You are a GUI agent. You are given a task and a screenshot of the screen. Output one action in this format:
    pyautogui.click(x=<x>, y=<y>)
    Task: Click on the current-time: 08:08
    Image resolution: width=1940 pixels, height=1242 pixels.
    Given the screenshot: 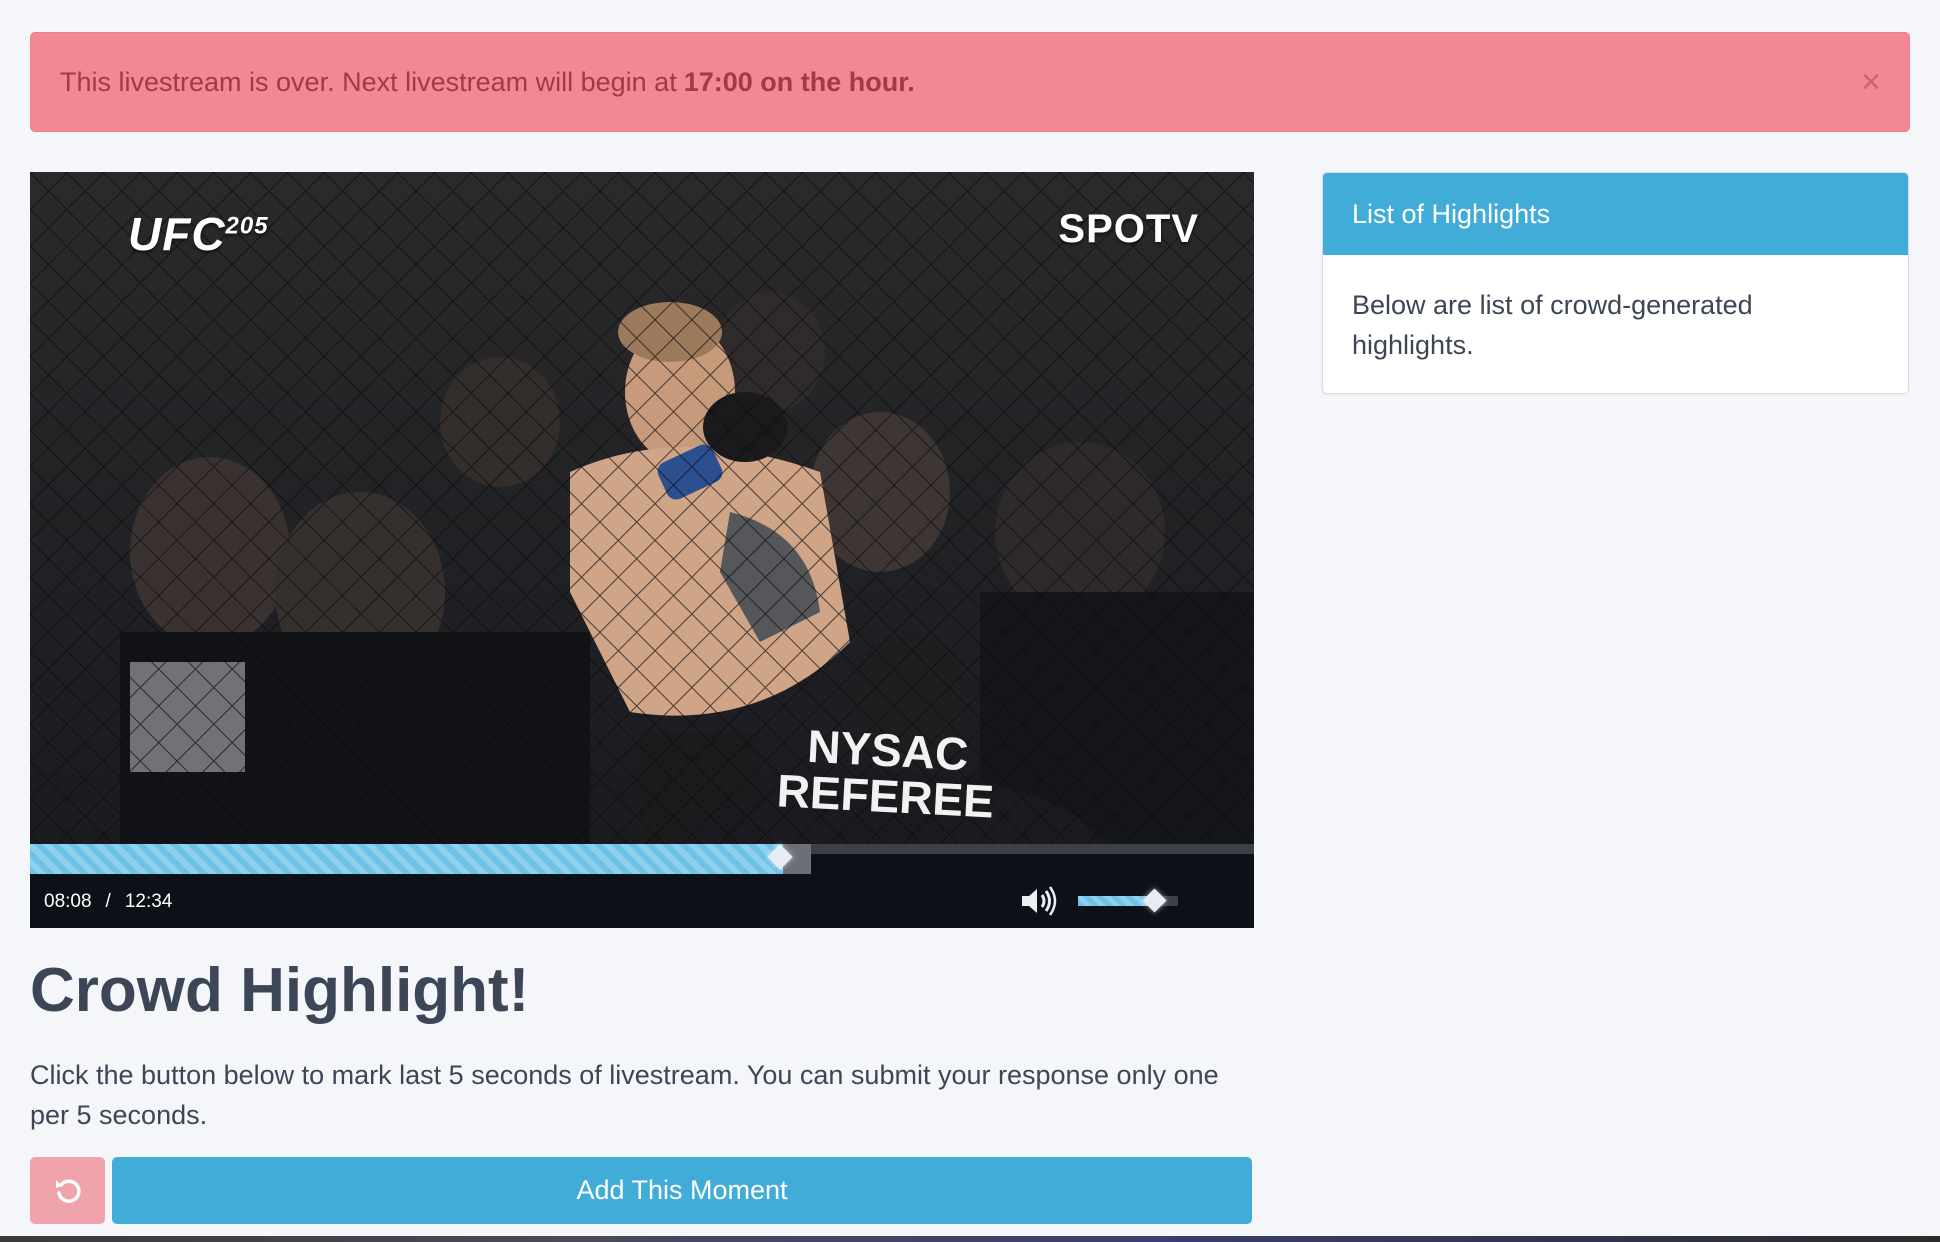 What is the action you would take?
    pyautogui.click(x=68, y=901)
    